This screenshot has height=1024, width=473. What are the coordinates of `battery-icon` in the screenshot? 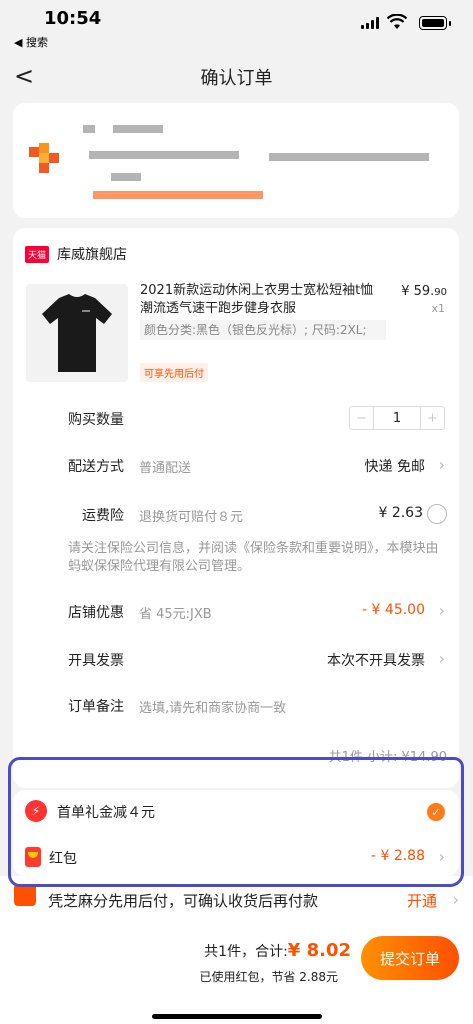 It's located at (435, 23).